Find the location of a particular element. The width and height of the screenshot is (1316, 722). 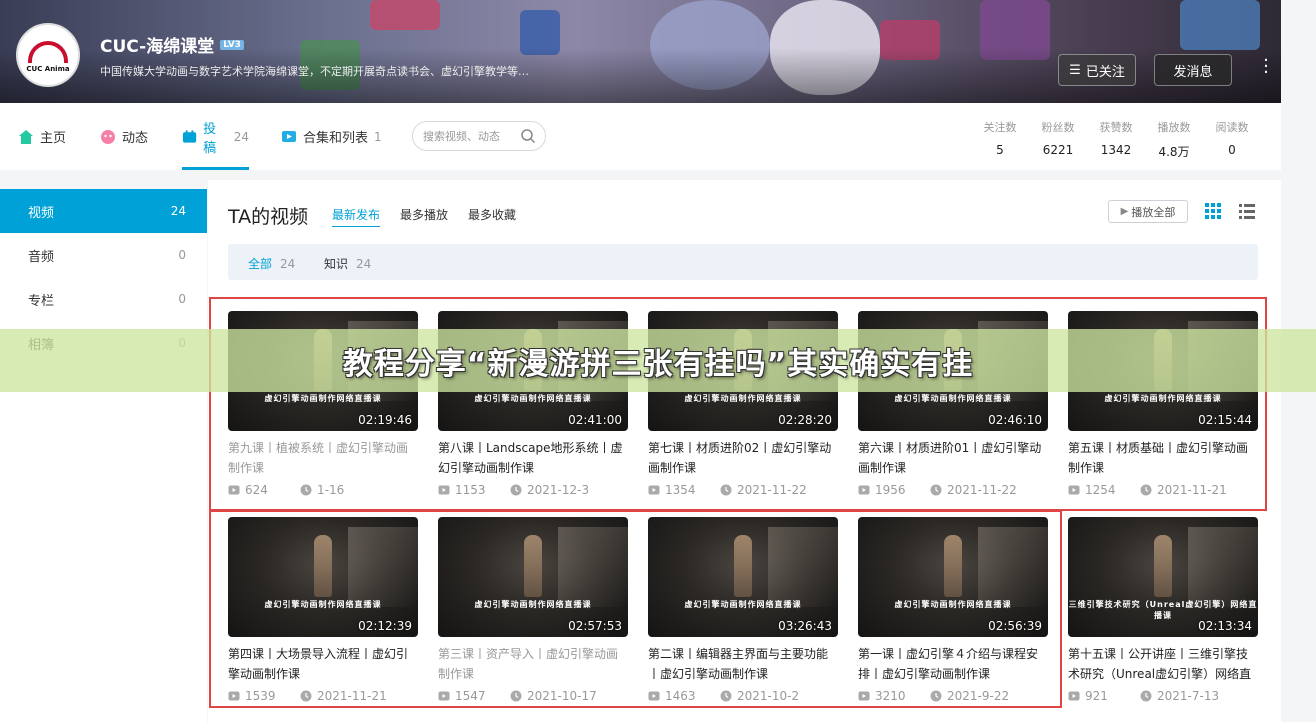

play-all-button: ▶ 播放全部 is located at coordinates (1148, 211).